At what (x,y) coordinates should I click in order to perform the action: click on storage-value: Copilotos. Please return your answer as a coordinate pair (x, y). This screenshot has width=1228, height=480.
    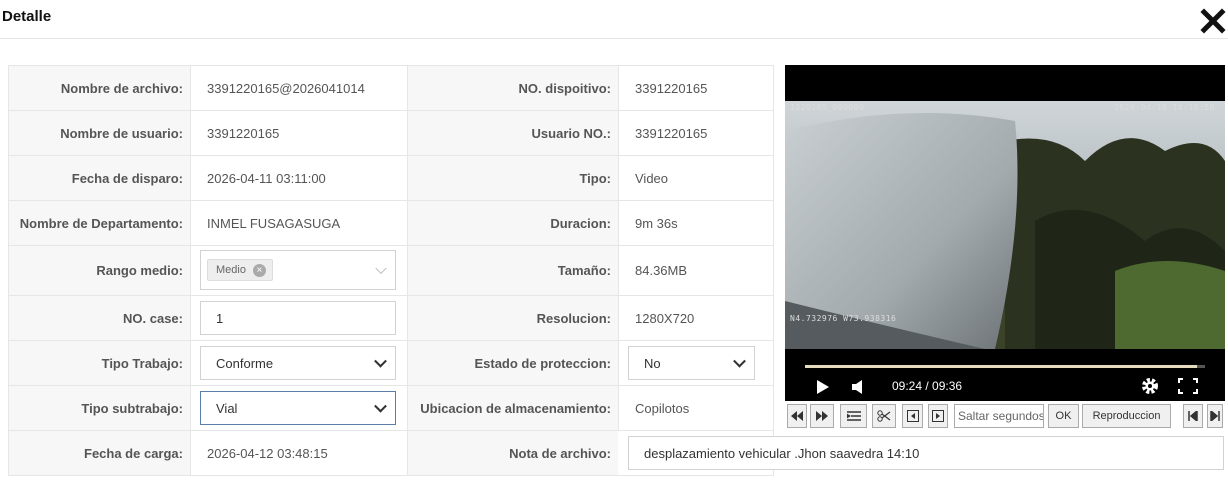
    Looking at the image, I should click on (695, 408).